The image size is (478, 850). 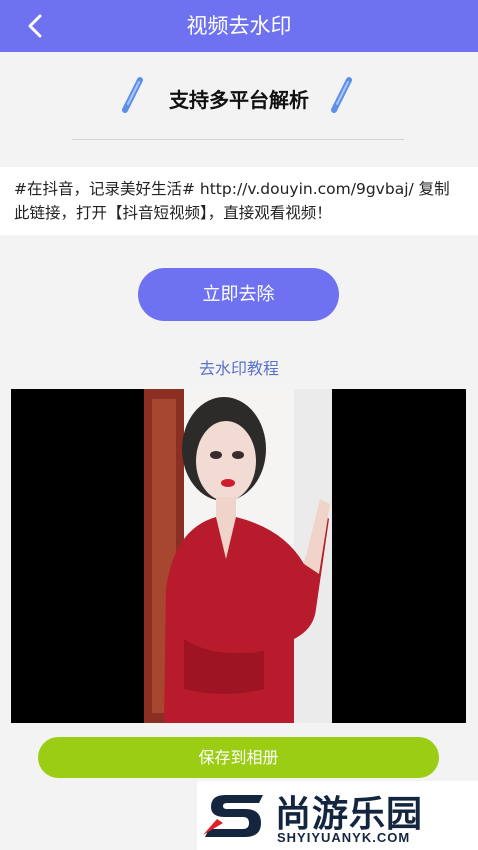 What do you see at coordinates (239, 100) in the screenshot?
I see `slogan-text: 支持多平台解析` at bounding box center [239, 100].